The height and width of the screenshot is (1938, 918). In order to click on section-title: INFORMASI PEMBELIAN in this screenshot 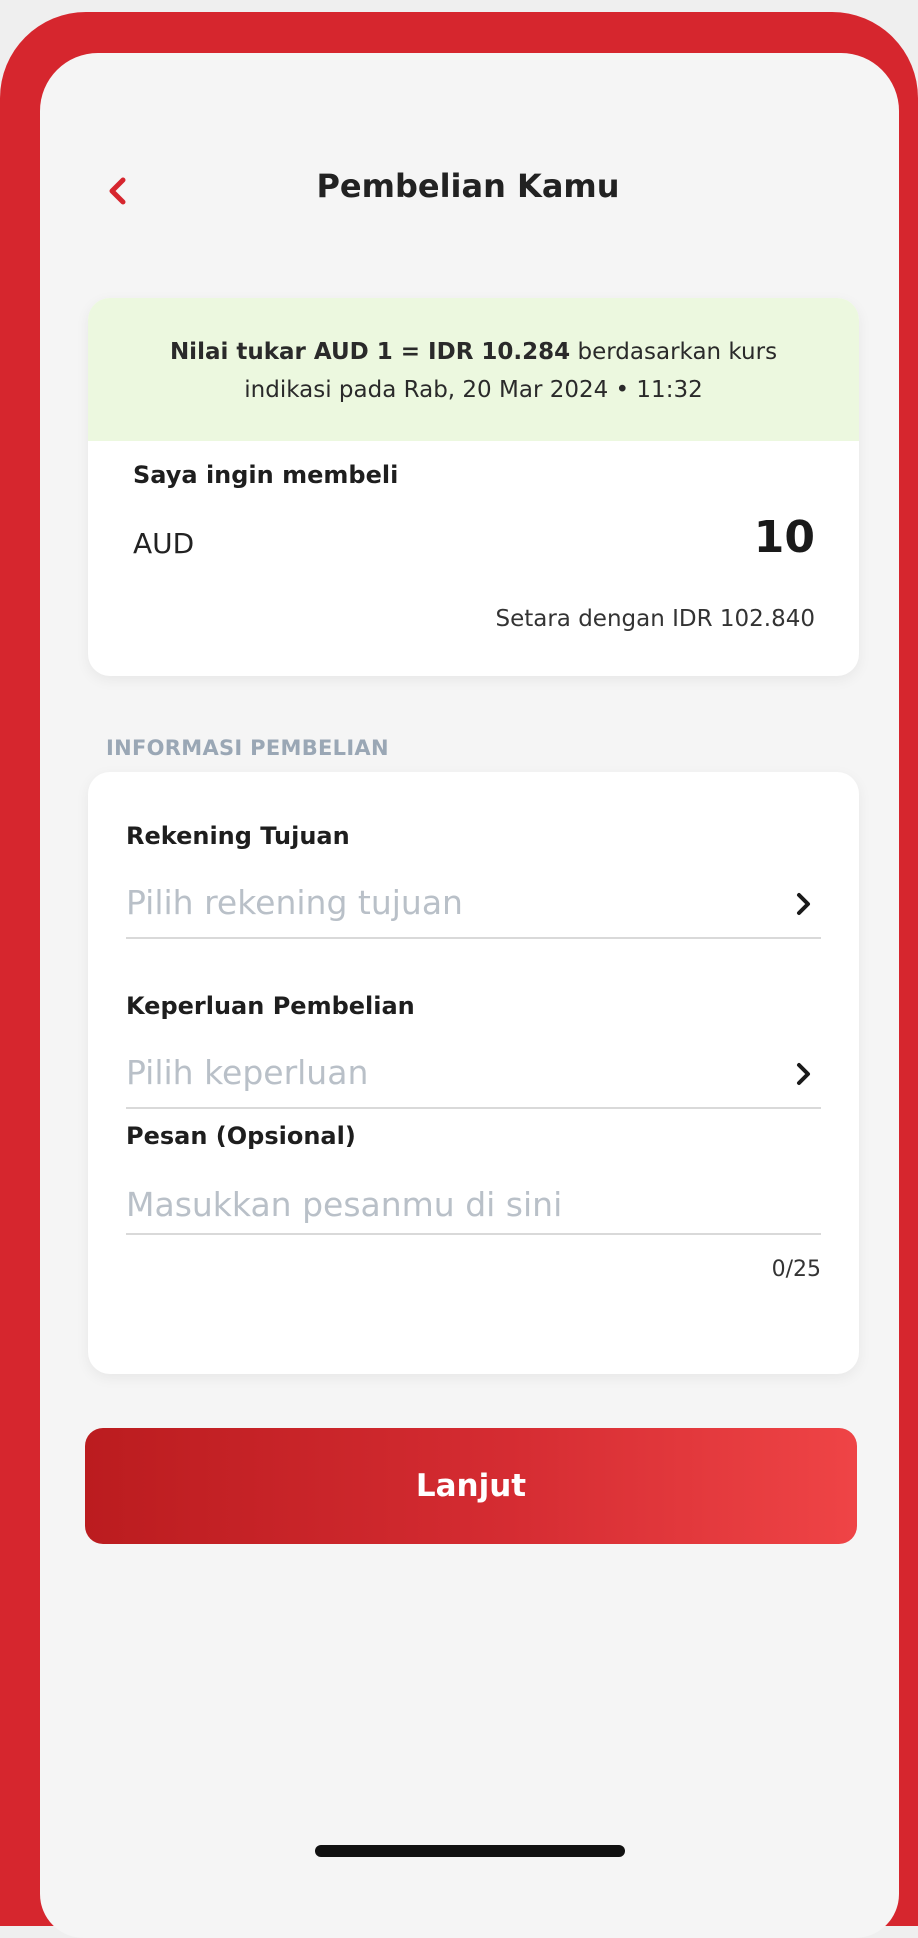, I will do `click(247, 748)`.